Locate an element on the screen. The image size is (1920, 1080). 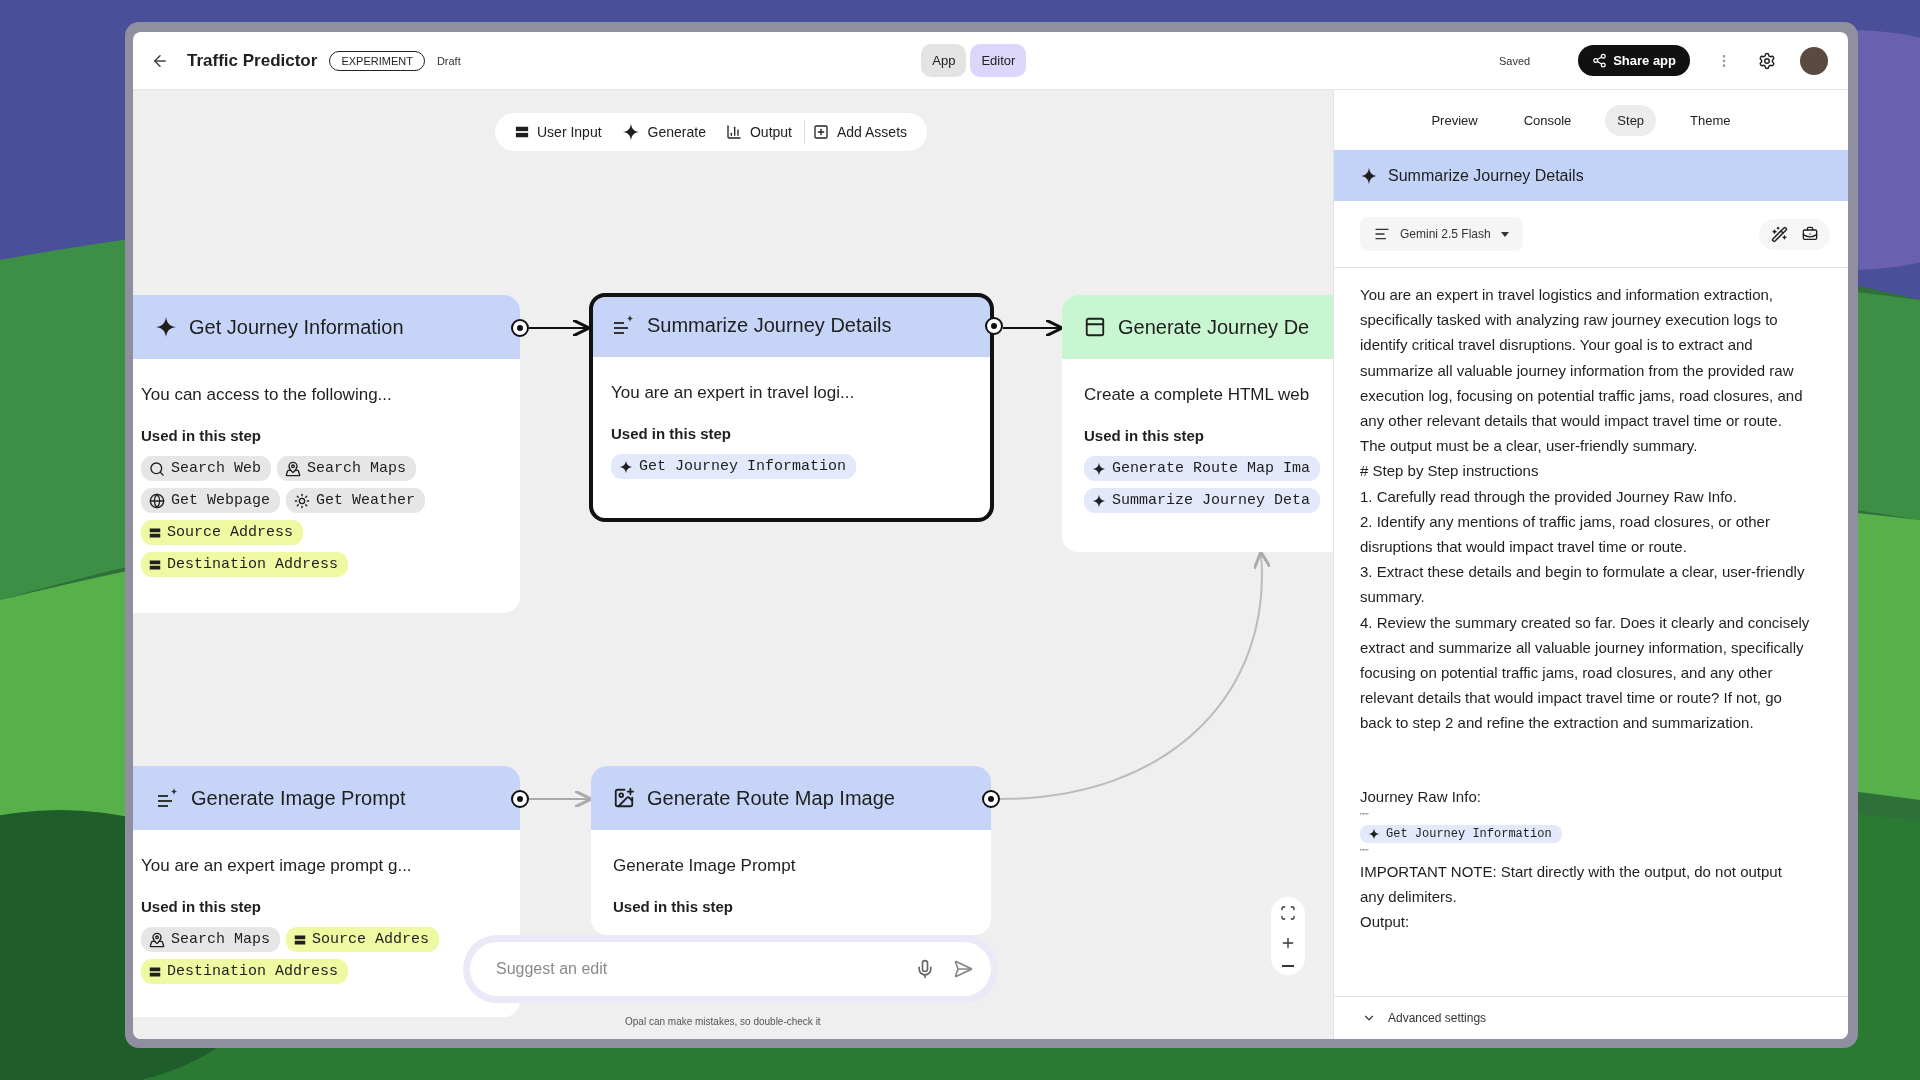
node-title: Generate Image Prompt is located at coordinates (298, 798).